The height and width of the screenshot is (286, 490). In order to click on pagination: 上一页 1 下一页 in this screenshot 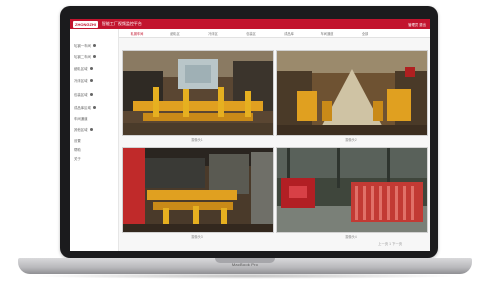, I will do `click(390, 243)`.